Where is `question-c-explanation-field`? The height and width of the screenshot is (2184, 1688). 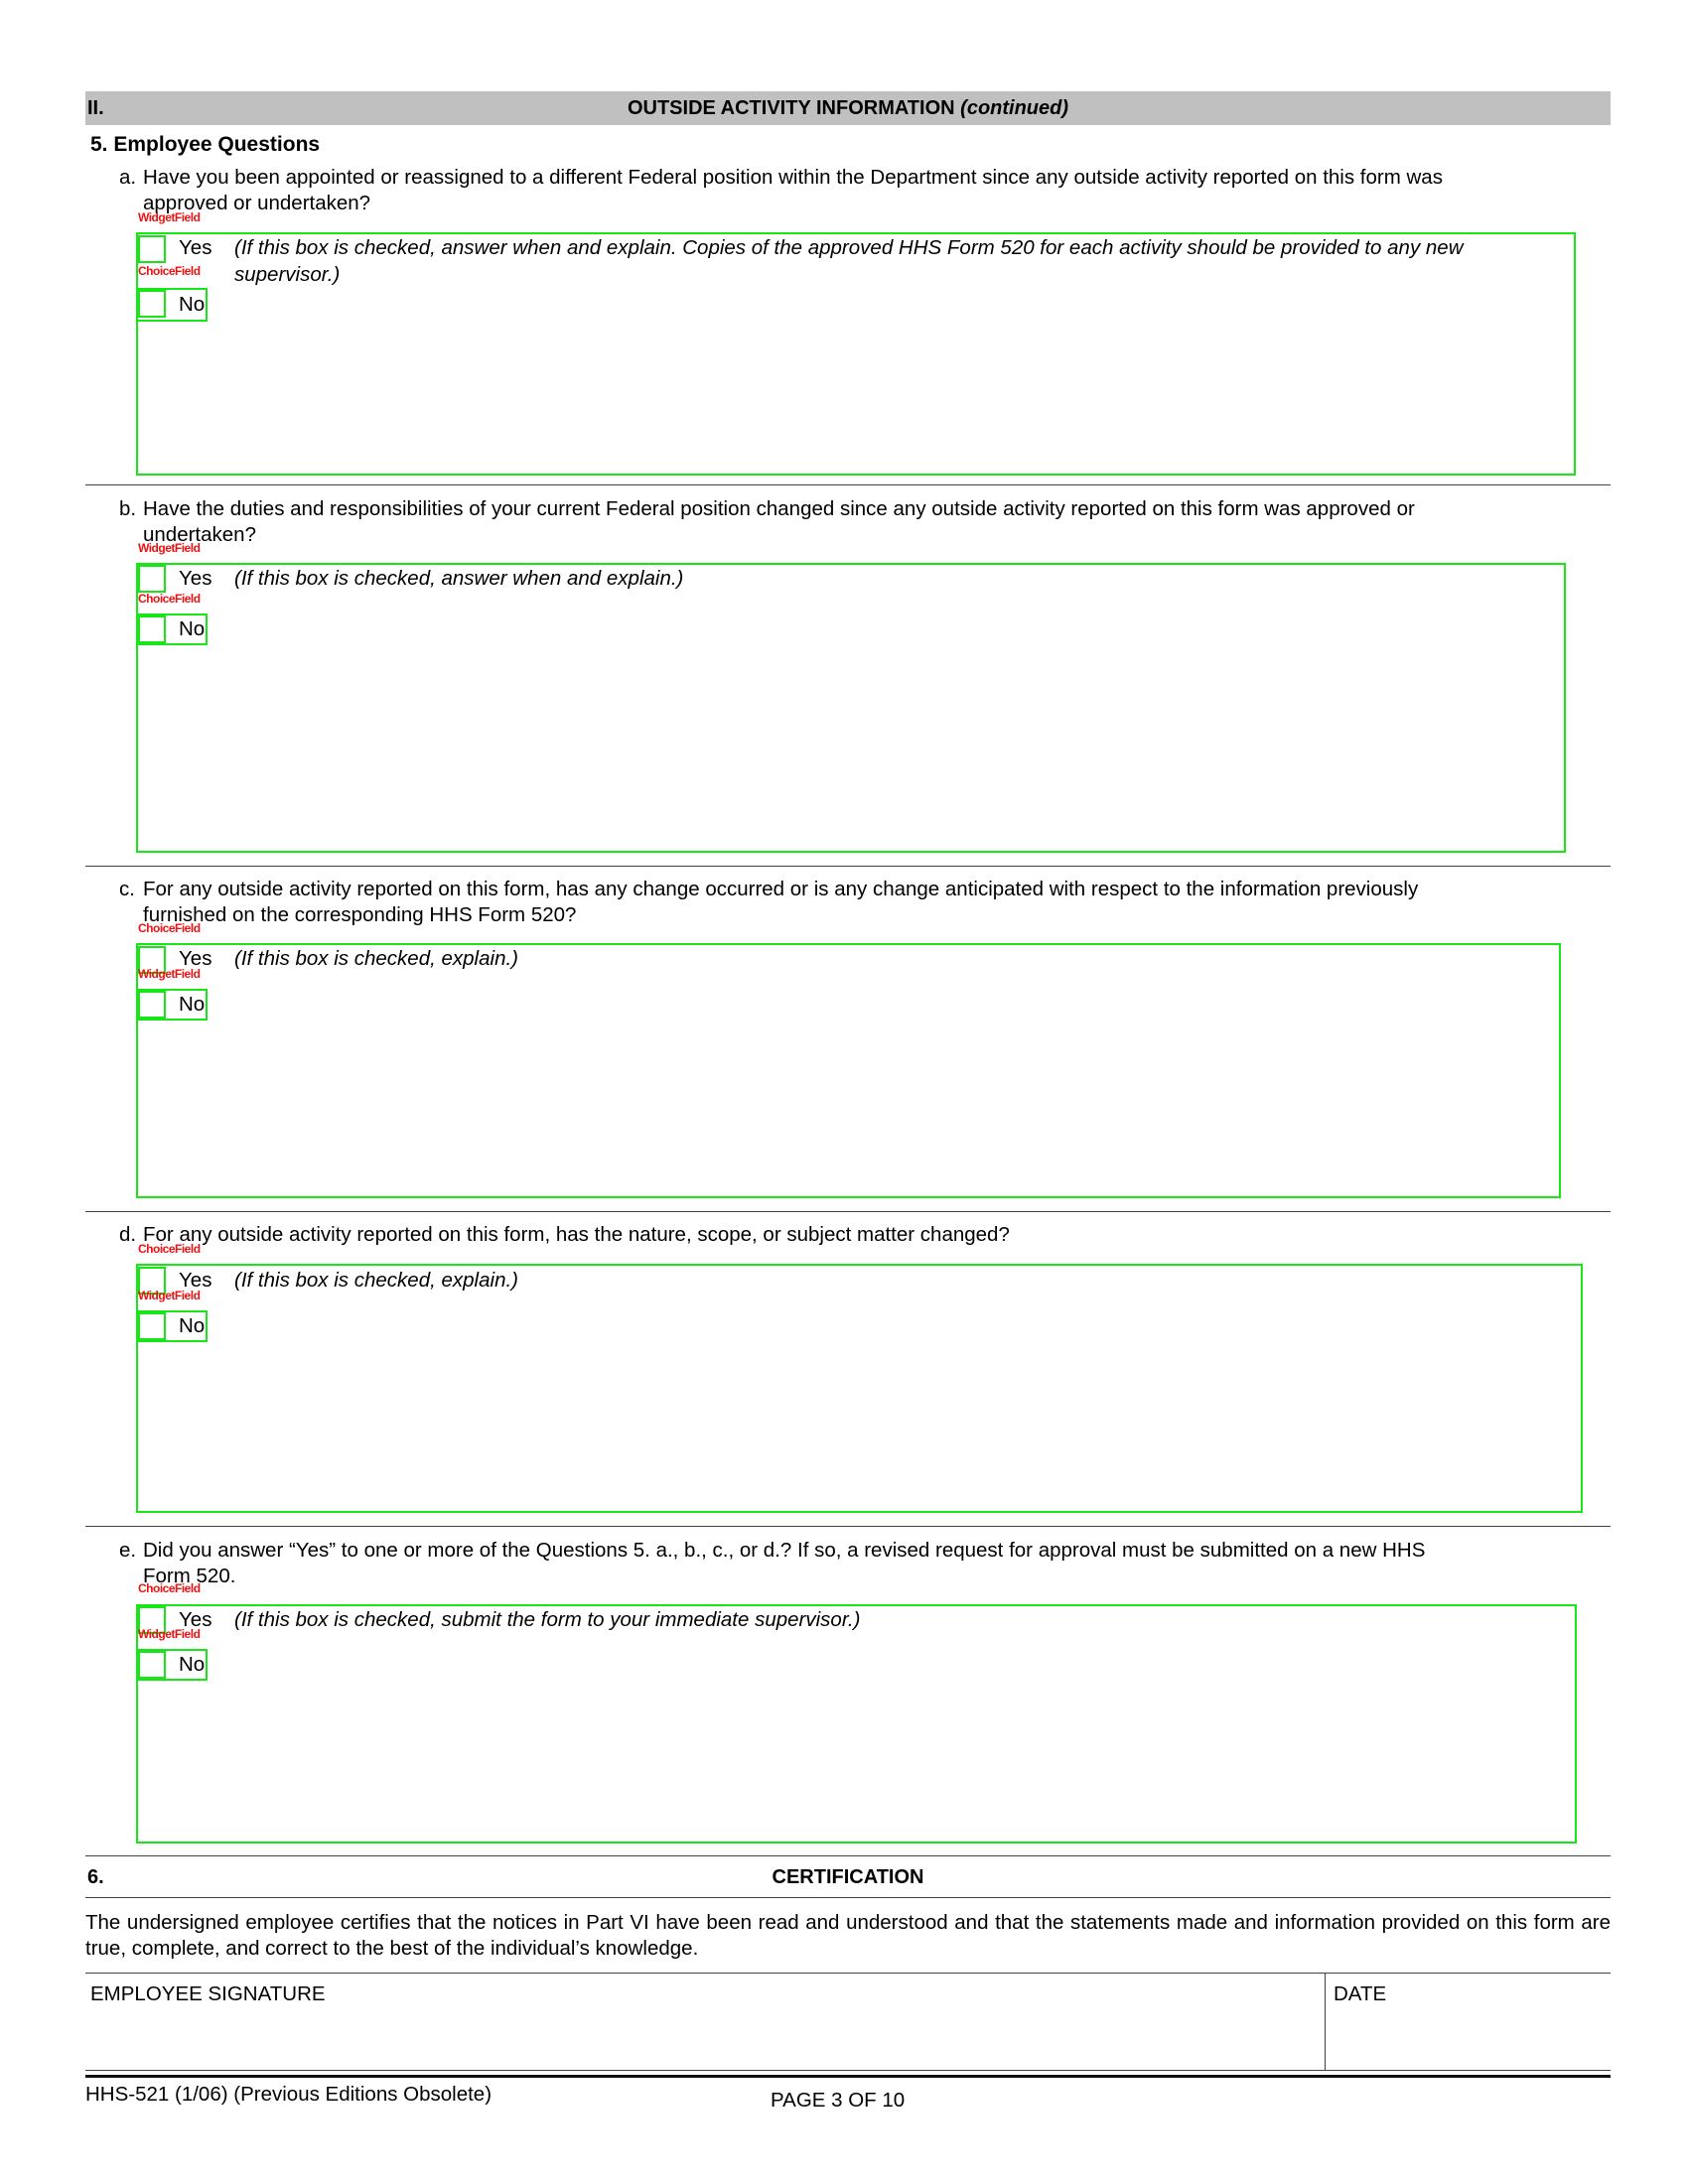
question-c-explanation-field is located at coordinates (848, 1070).